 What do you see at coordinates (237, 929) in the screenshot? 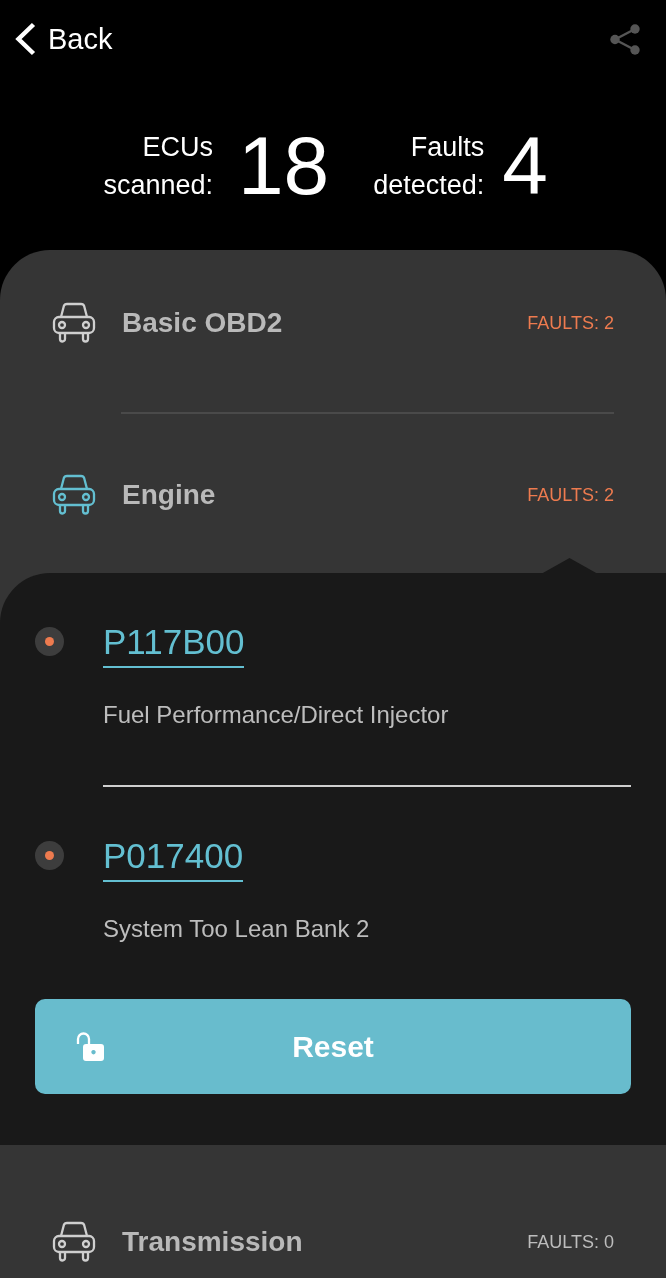
I see `fault-description: System Too Lean Bank 2` at bounding box center [237, 929].